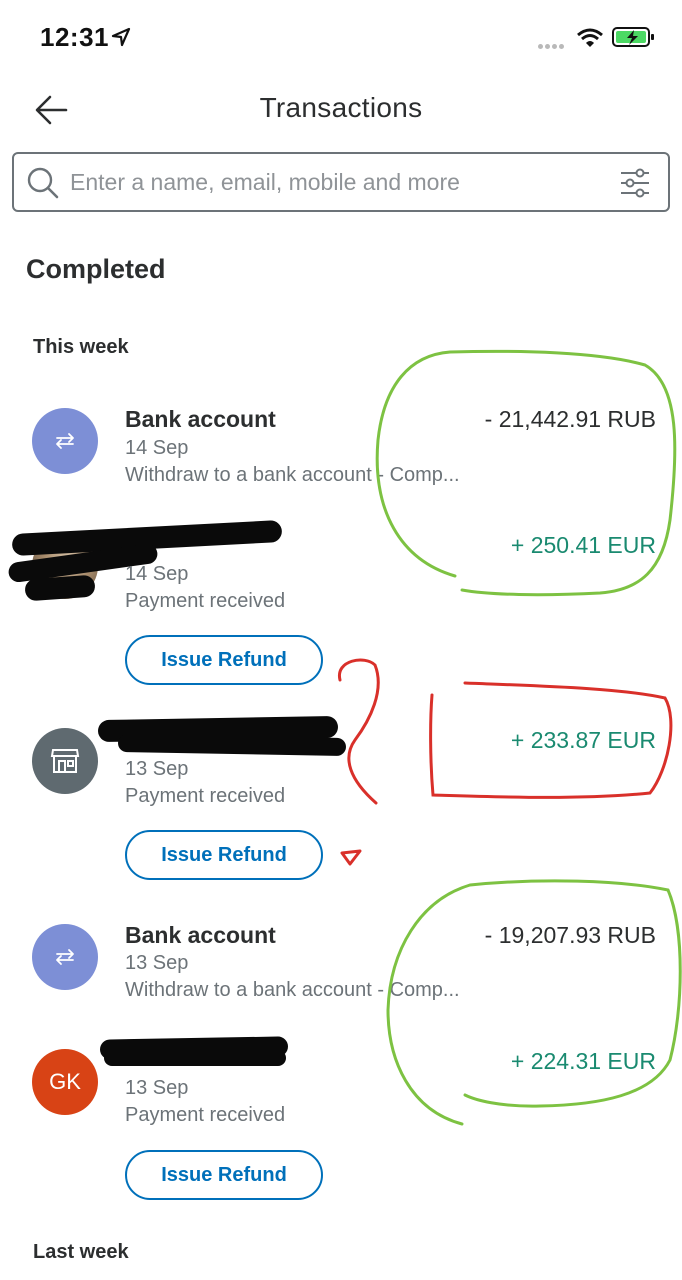 Image resolution: width=682 pixels, height=1280 pixels. I want to click on battery-charging-icon, so click(633, 37).